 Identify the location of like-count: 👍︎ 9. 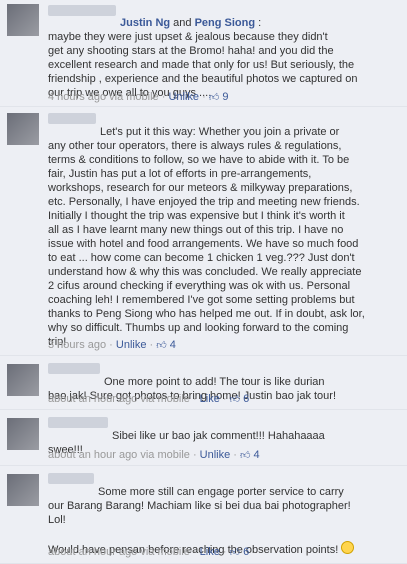
(219, 97).